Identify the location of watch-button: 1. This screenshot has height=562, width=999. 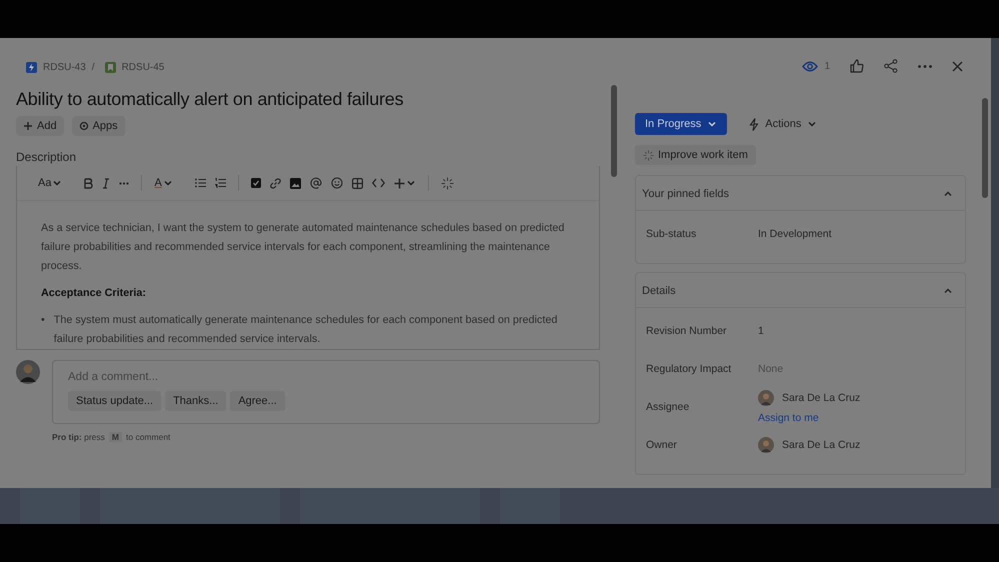
(816, 66).